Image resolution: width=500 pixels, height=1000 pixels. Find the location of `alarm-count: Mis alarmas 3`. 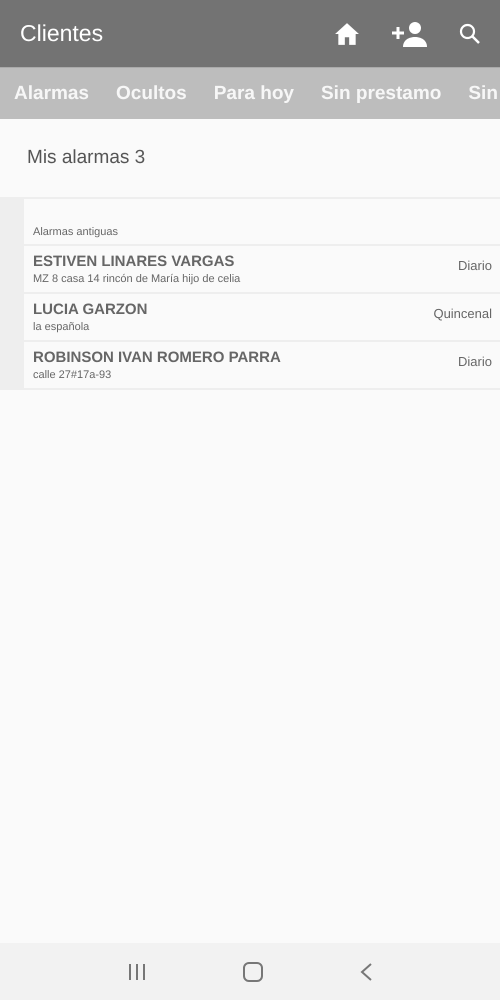

alarm-count: Mis alarmas 3 is located at coordinates (86, 158).